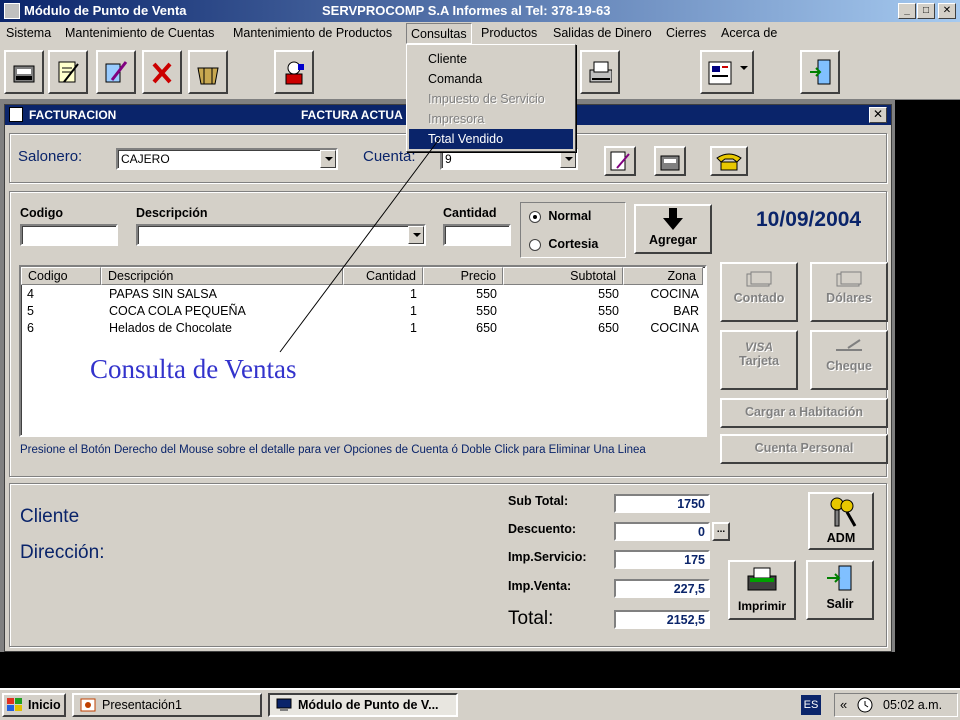  What do you see at coordinates (762, 590) in the screenshot?
I see `imprimir-button: Imprimir` at bounding box center [762, 590].